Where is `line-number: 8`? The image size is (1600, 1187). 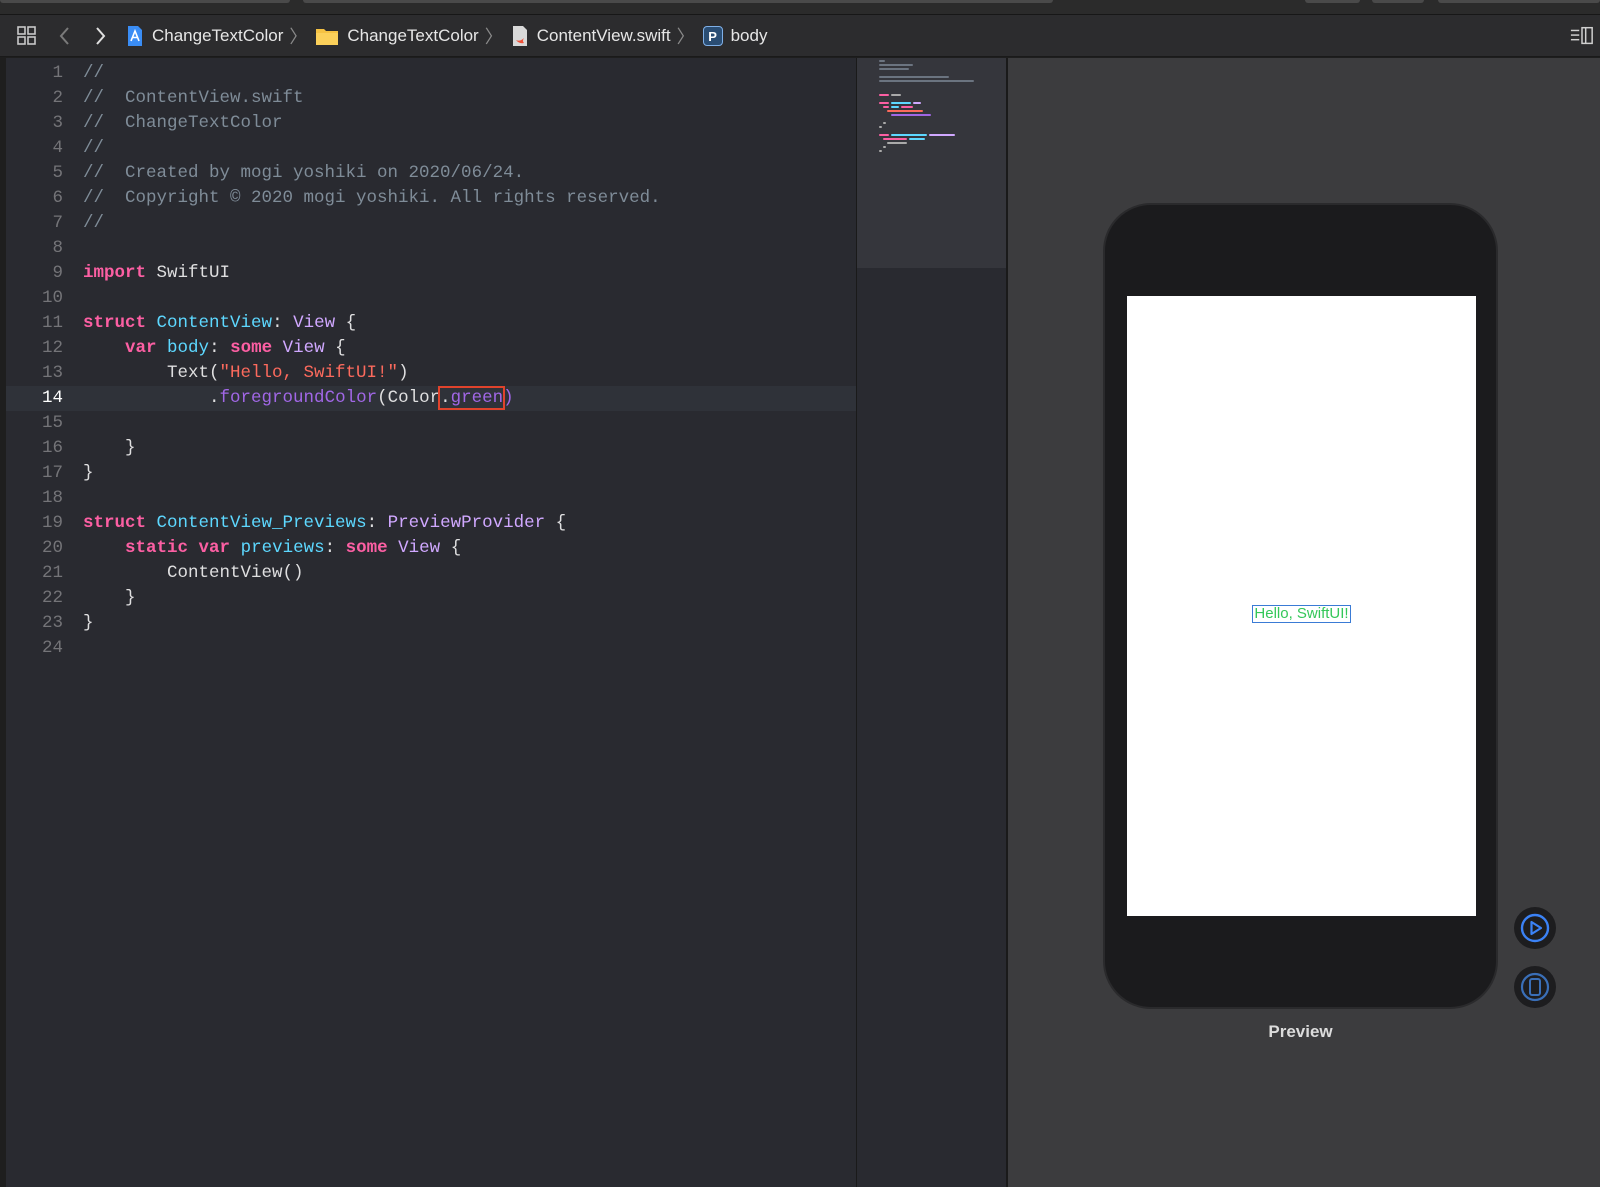 line-number: 8 is located at coordinates (57, 248).